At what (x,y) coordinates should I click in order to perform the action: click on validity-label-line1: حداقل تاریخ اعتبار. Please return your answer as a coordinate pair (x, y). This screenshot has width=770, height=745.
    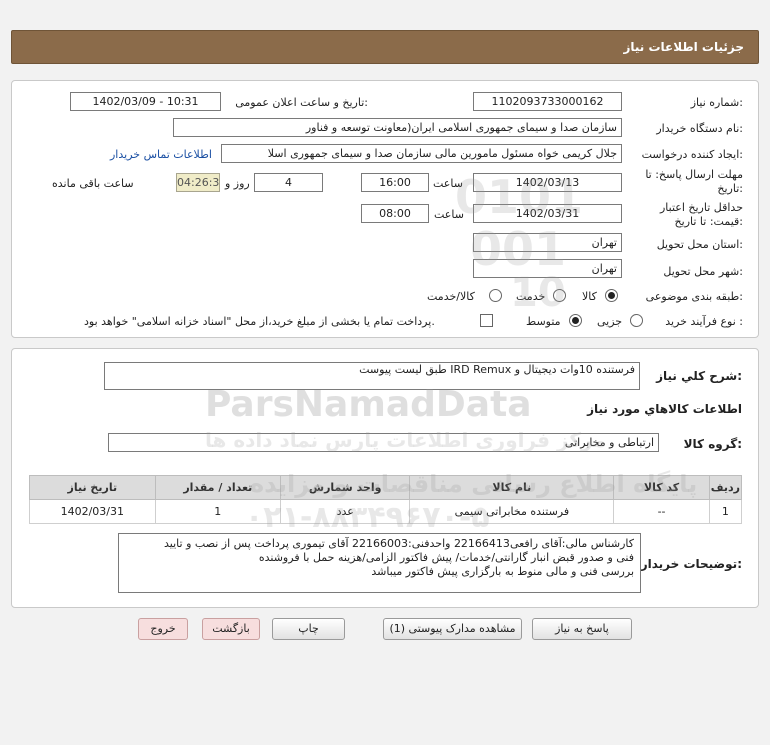
    Looking at the image, I should click on (701, 207).